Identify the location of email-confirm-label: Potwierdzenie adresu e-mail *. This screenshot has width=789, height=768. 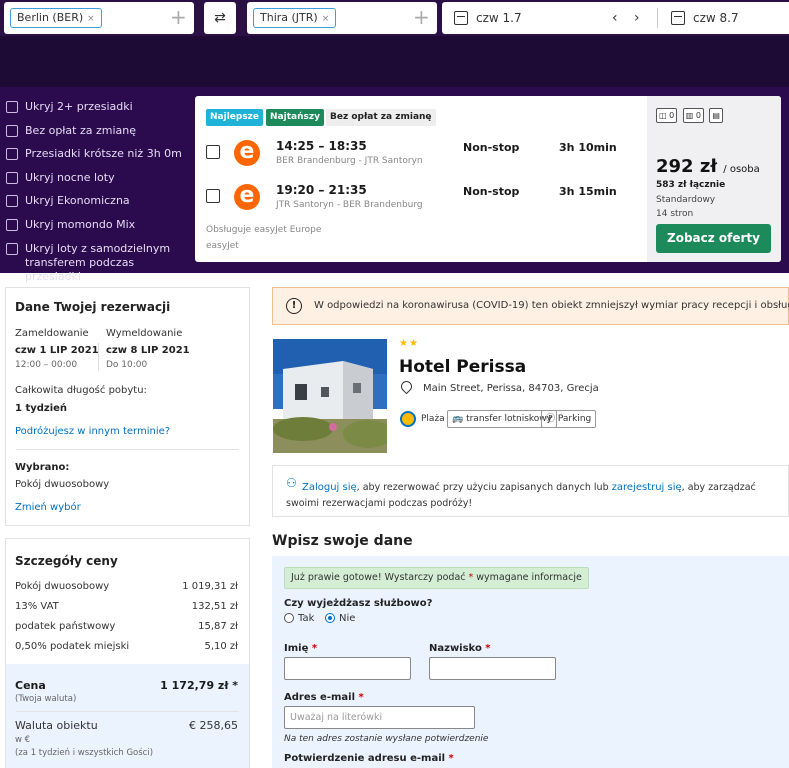
(369, 758).